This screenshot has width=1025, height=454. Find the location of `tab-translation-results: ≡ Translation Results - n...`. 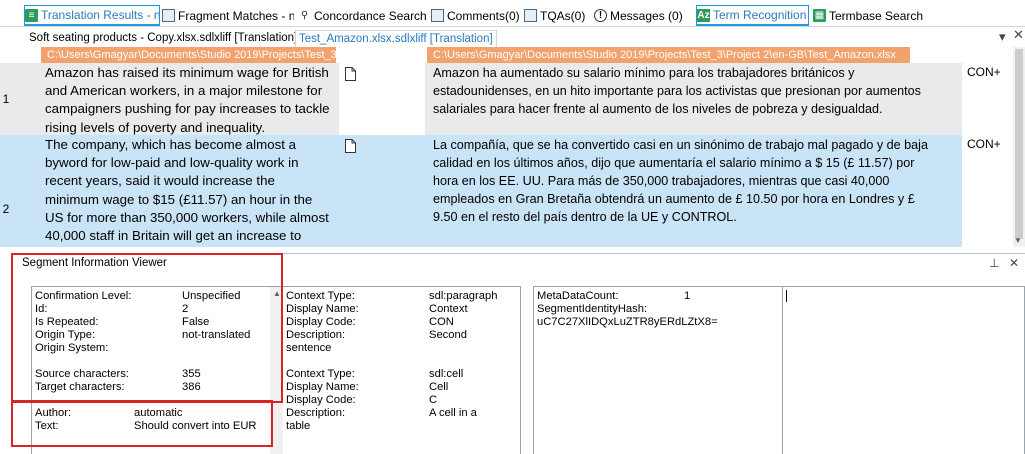

tab-translation-results: ≡ Translation Results - n... is located at coordinates (92, 15).